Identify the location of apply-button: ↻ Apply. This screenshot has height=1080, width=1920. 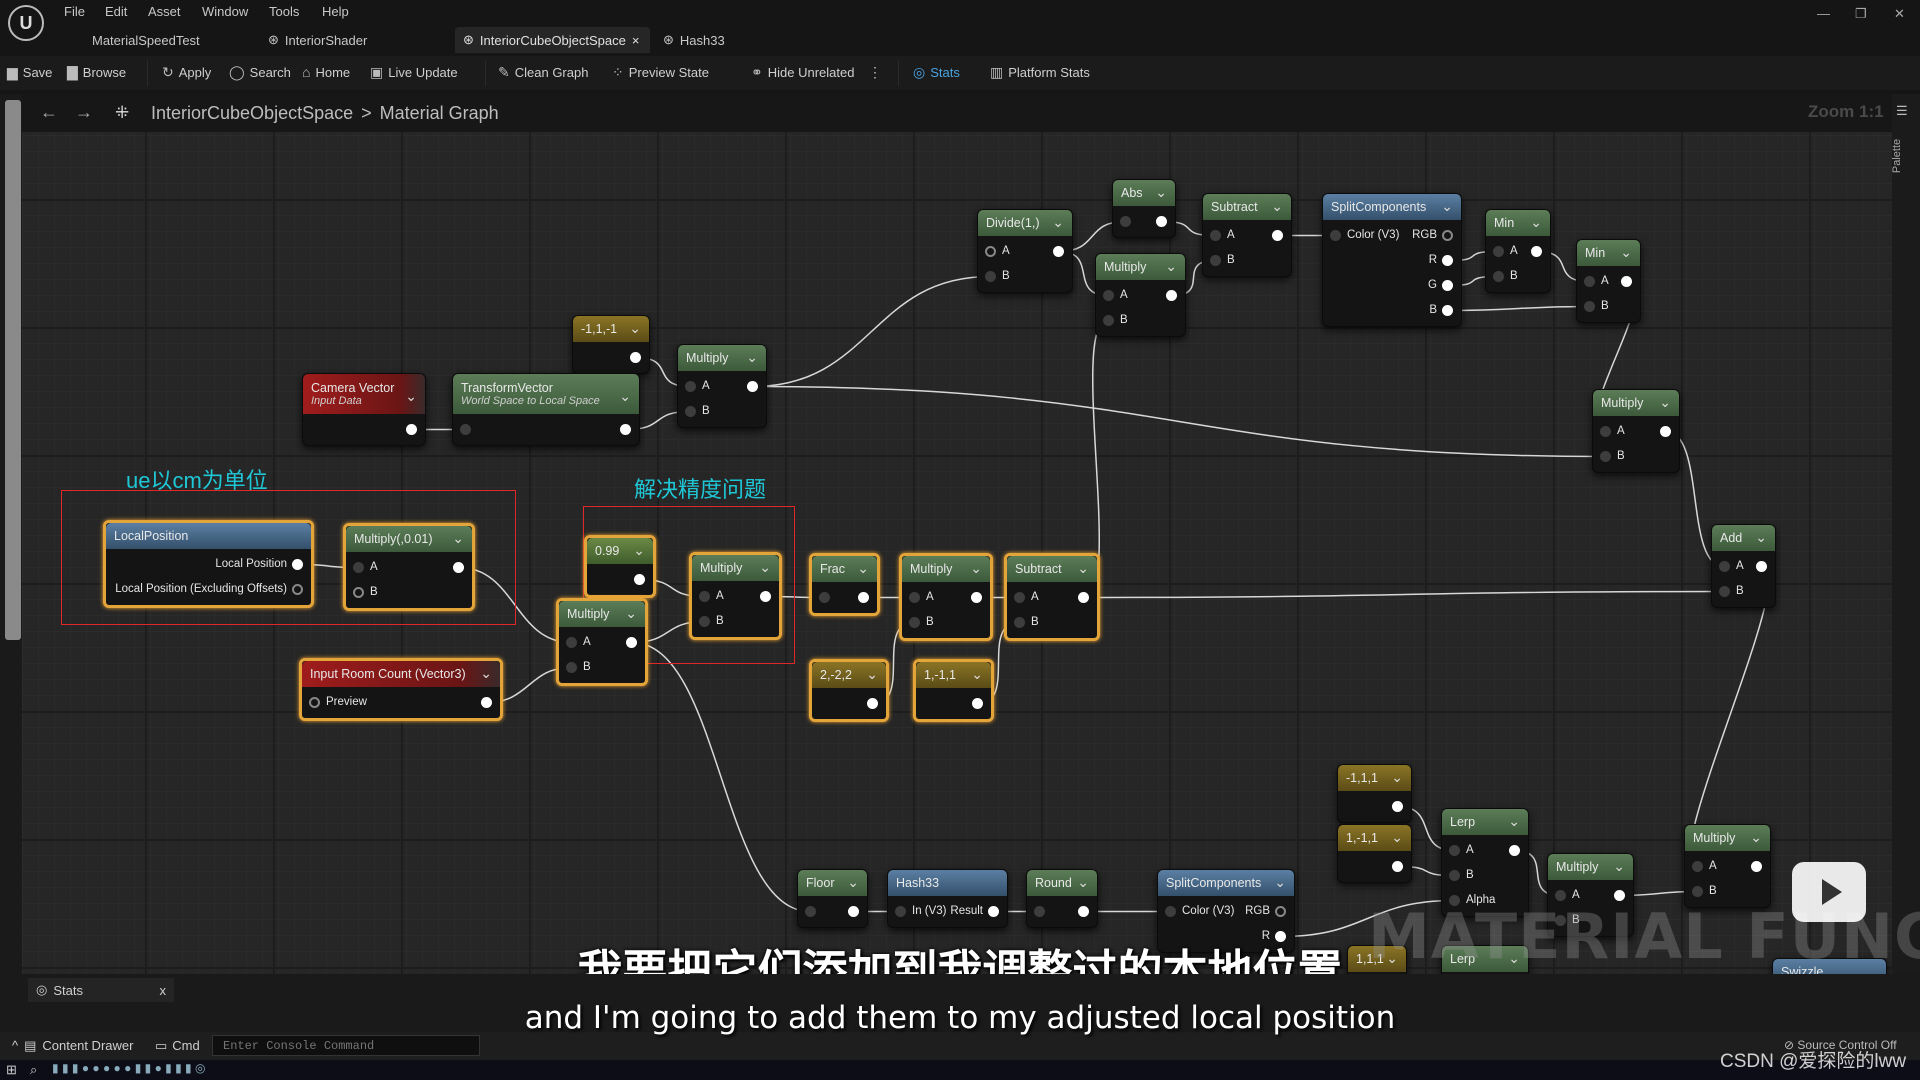
(186, 72).